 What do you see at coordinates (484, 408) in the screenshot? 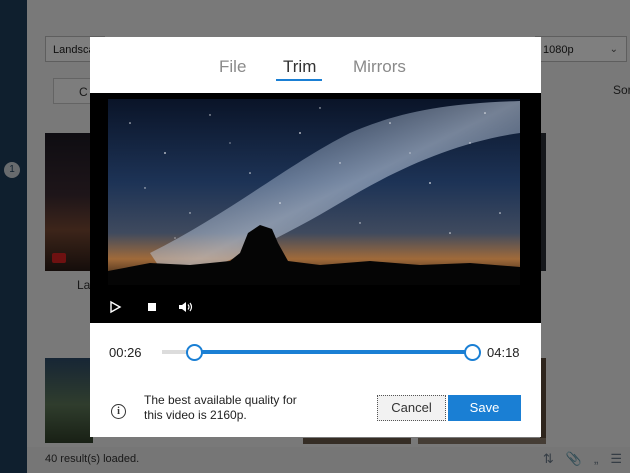
I see `save-button: Save` at bounding box center [484, 408].